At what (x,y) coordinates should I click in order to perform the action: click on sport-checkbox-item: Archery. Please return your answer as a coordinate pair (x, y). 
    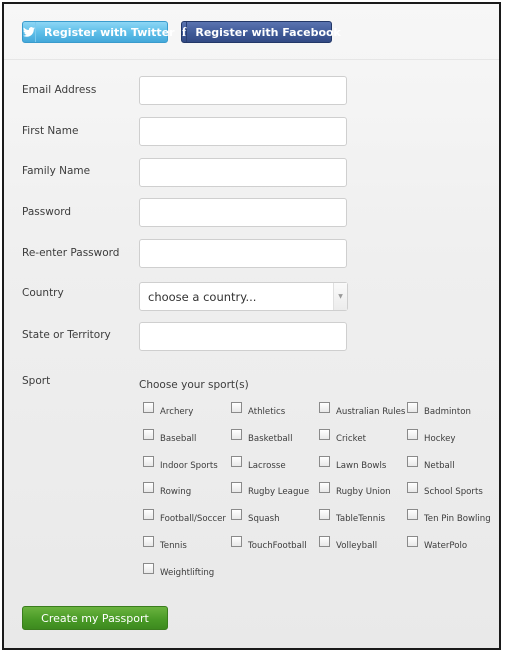
    Looking at the image, I should click on (168, 409).